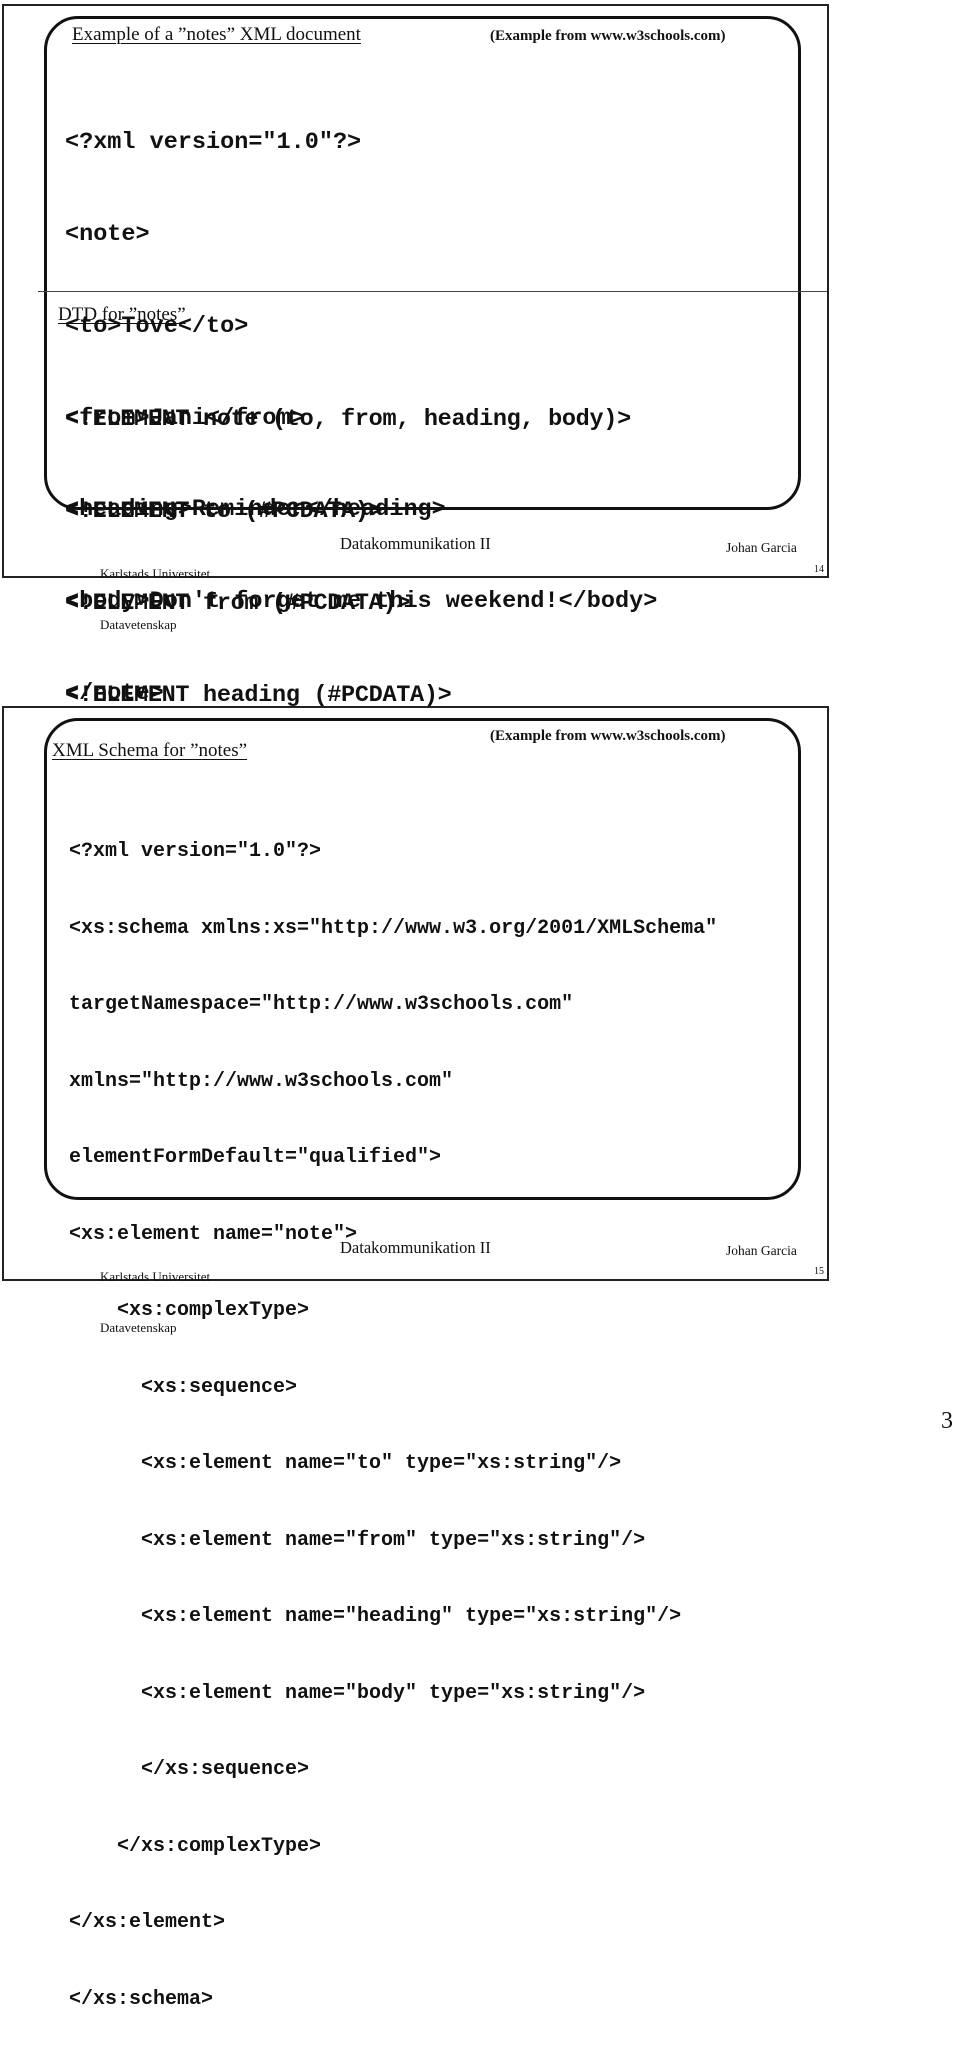 Image resolution: width=960 pixels, height=2063 pixels. I want to click on sheet-page-number: 3, so click(947, 1421).